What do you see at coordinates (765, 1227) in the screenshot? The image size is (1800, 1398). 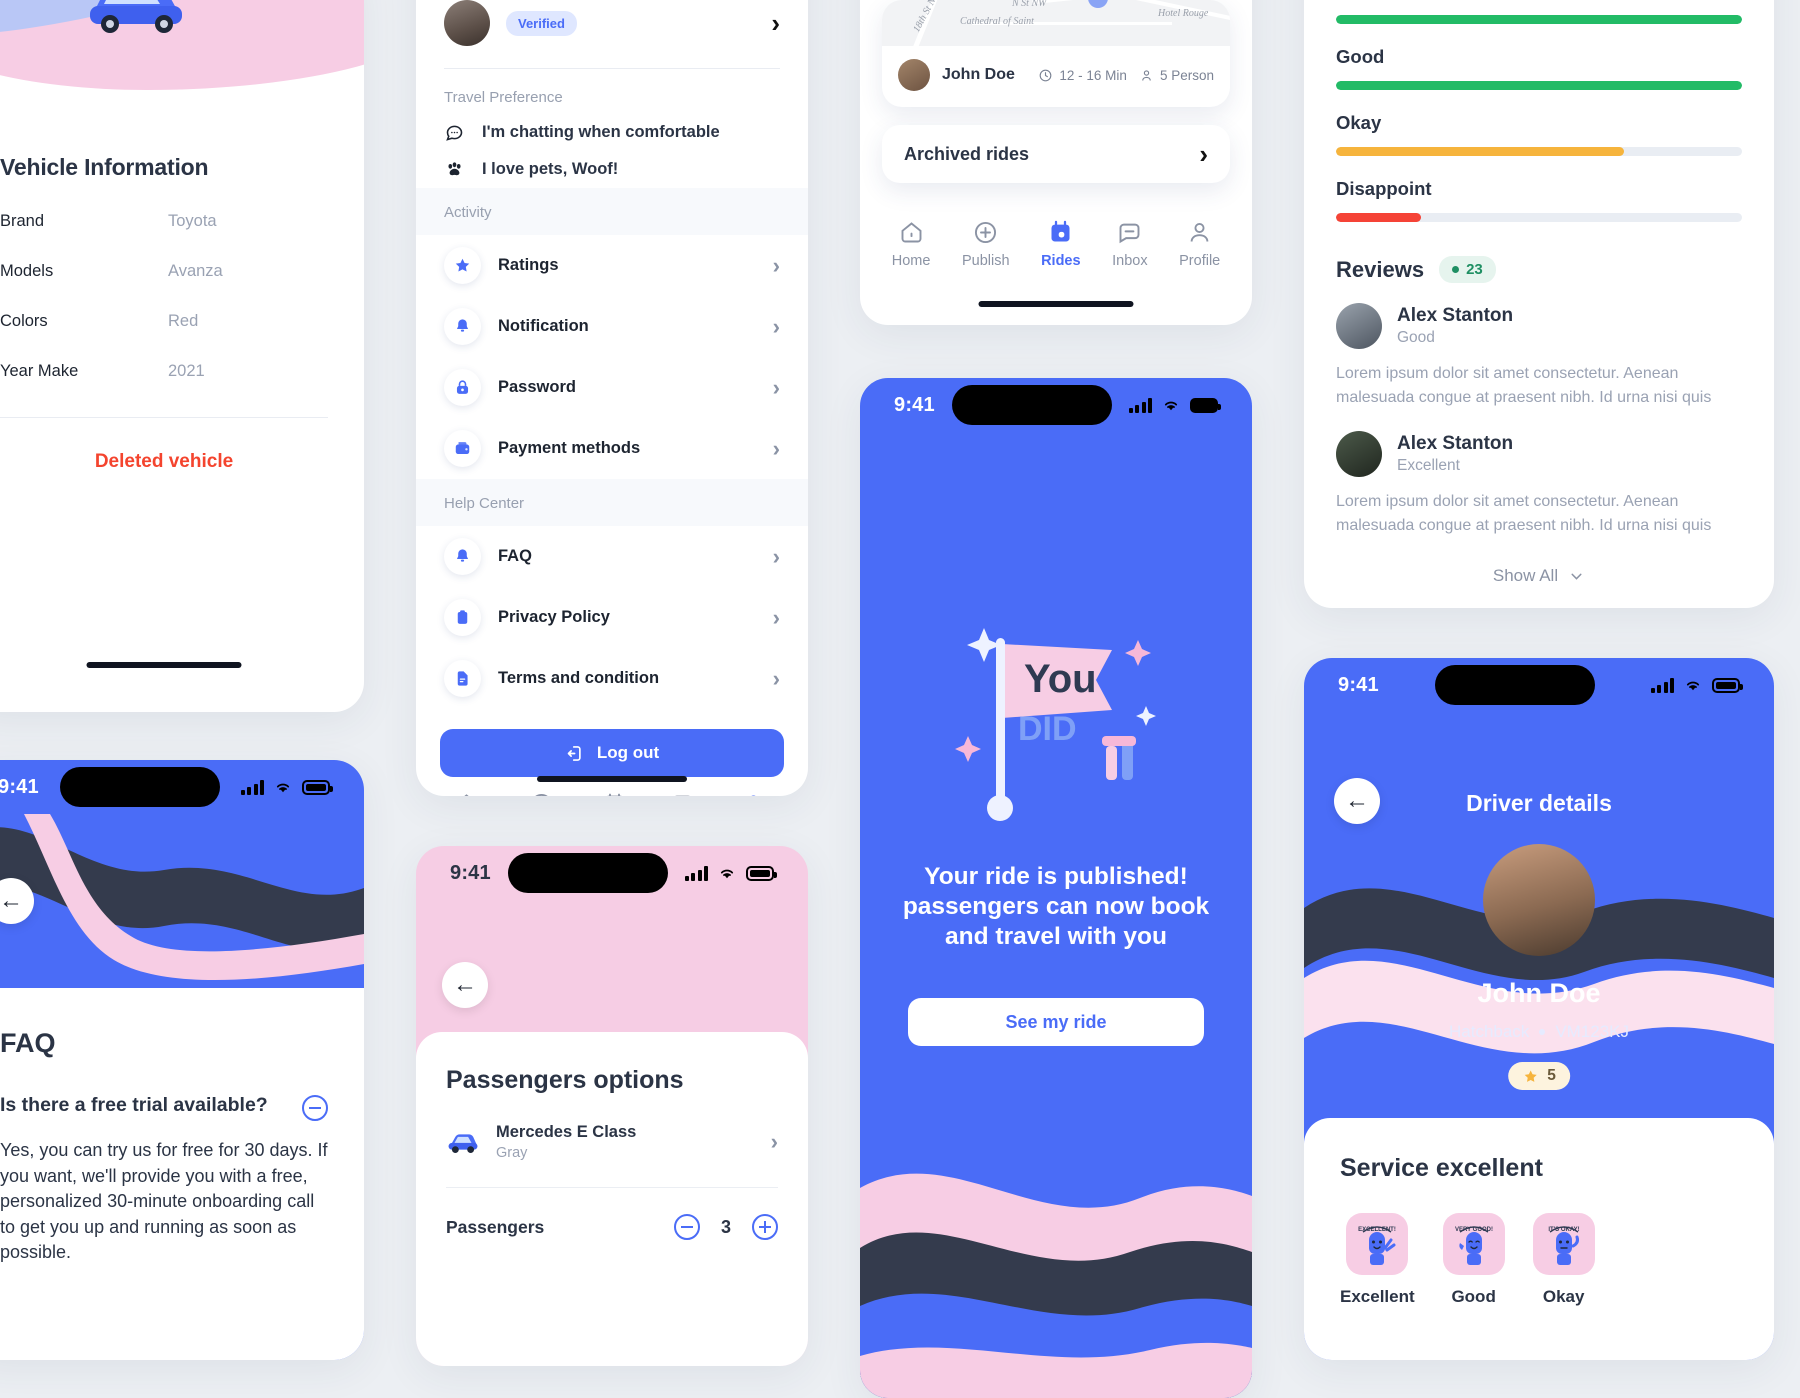 I see `increment-button` at bounding box center [765, 1227].